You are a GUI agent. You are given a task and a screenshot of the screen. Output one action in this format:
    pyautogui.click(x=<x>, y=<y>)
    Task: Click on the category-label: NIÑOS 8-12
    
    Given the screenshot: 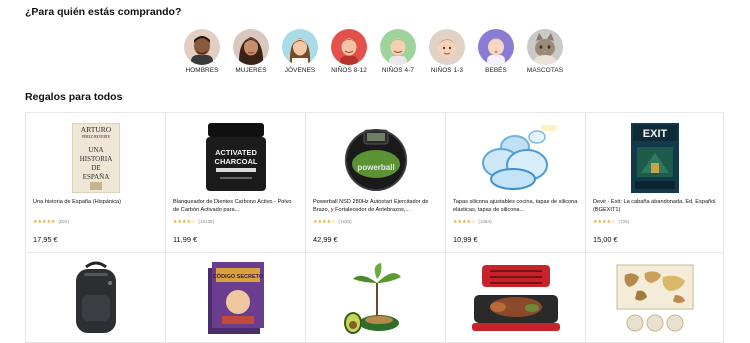 What is the action you would take?
    pyautogui.click(x=349, y=70)
    